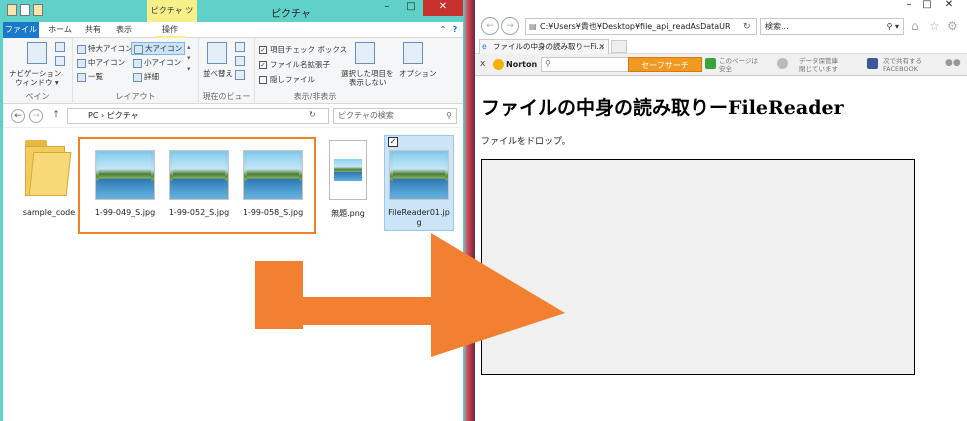 The image size is (967, 421). I want to click on properties-icon, so click(25, 10).